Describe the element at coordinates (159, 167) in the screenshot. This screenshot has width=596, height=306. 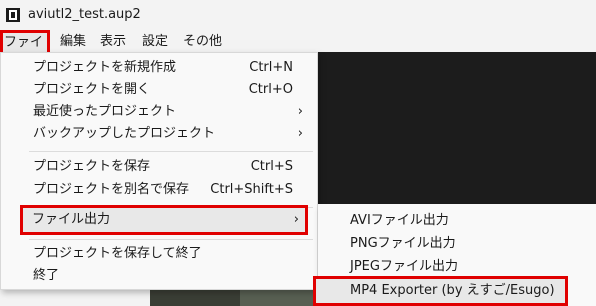
I see `menu-item-save-project: プロジェクトを保存 Ctrl+S` at that location.